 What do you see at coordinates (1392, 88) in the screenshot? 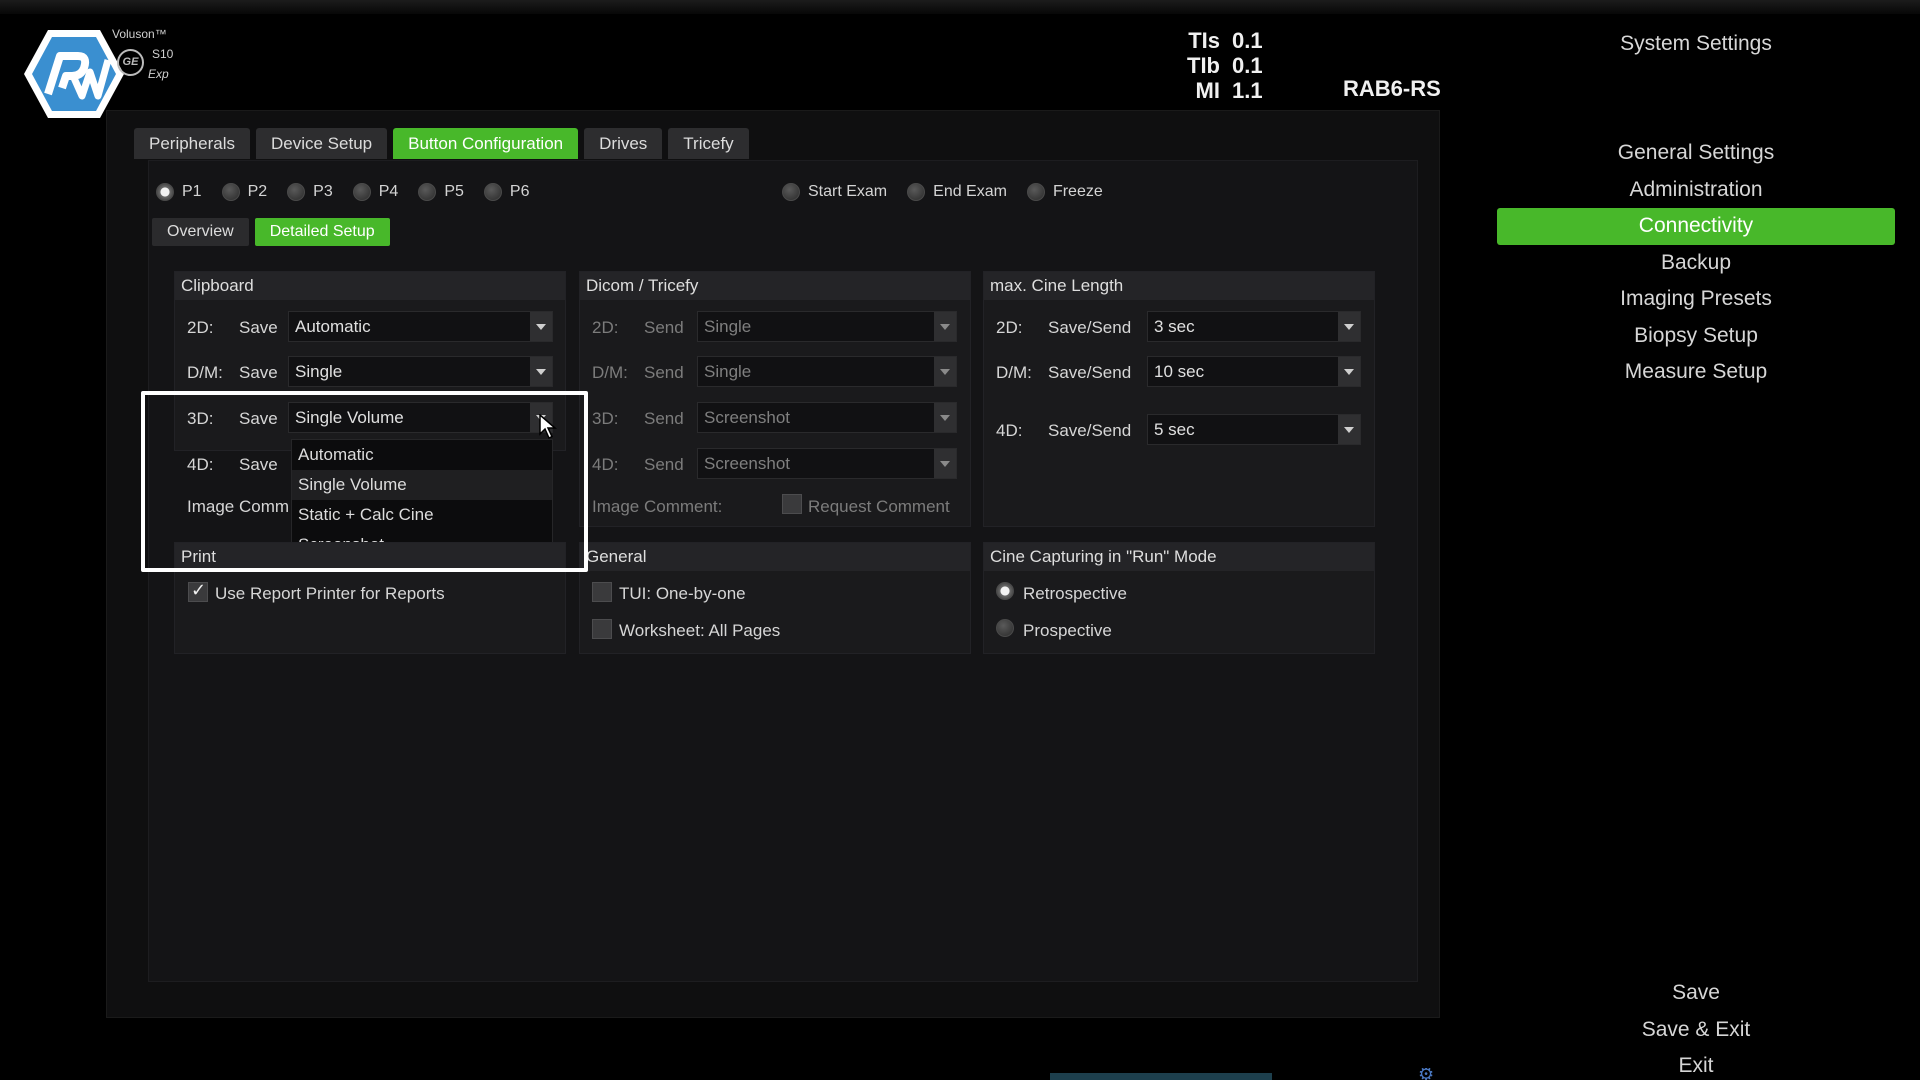
I see `probe-name: RAB6-RS` at bounding box center [1392, 88].